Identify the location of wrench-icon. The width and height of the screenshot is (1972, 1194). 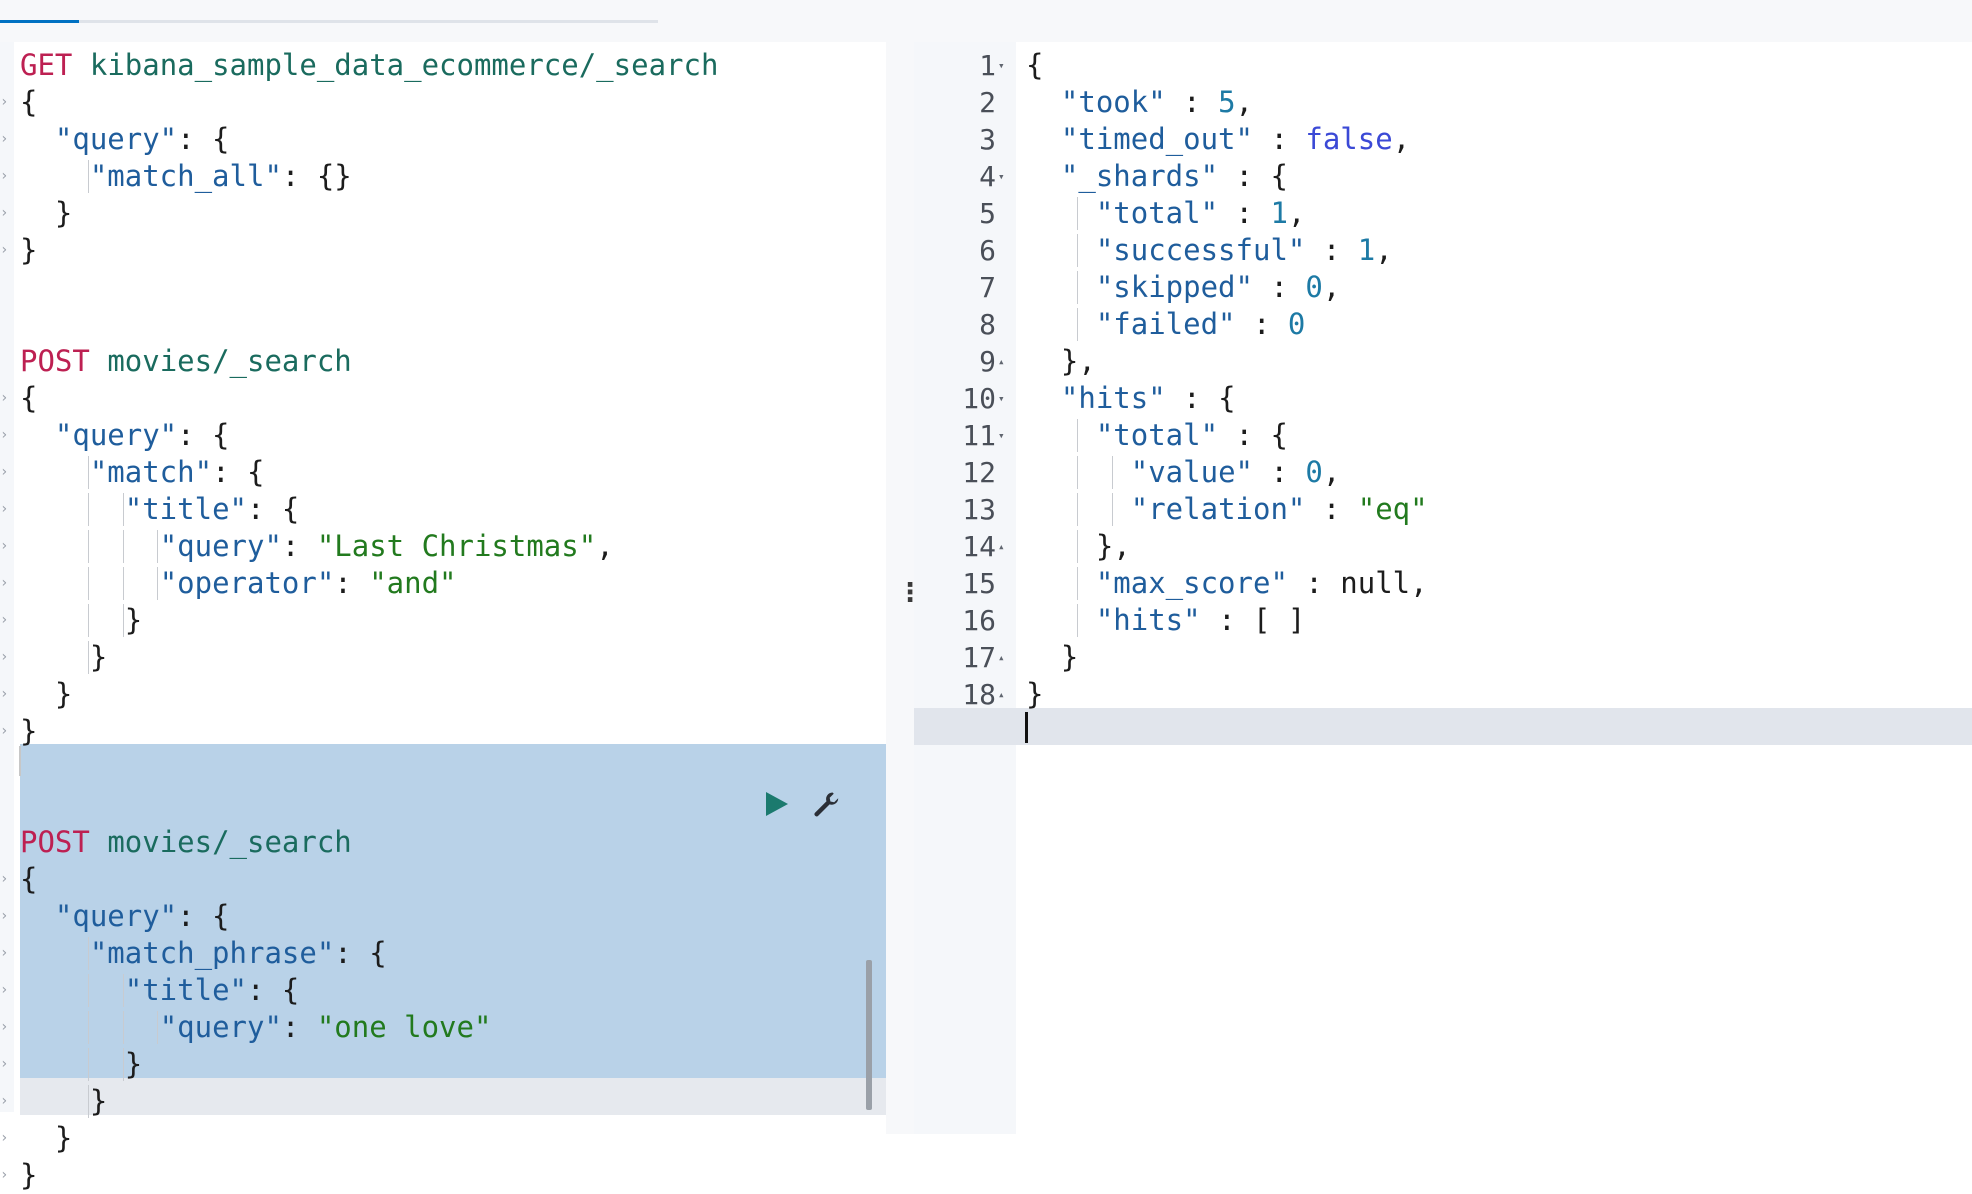
(826, 804).